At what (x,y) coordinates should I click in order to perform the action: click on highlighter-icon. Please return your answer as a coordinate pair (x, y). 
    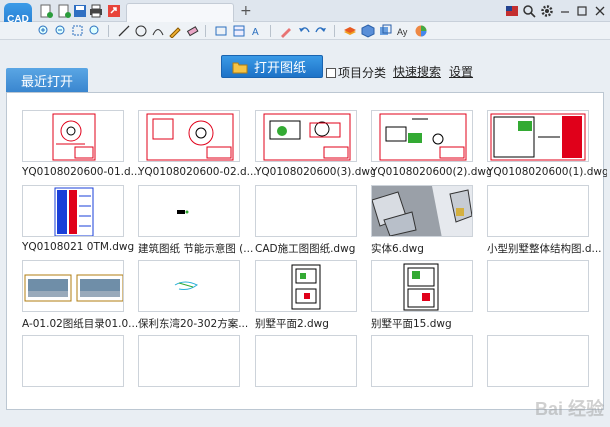
    Looking at the image, I should click on (286, 31).